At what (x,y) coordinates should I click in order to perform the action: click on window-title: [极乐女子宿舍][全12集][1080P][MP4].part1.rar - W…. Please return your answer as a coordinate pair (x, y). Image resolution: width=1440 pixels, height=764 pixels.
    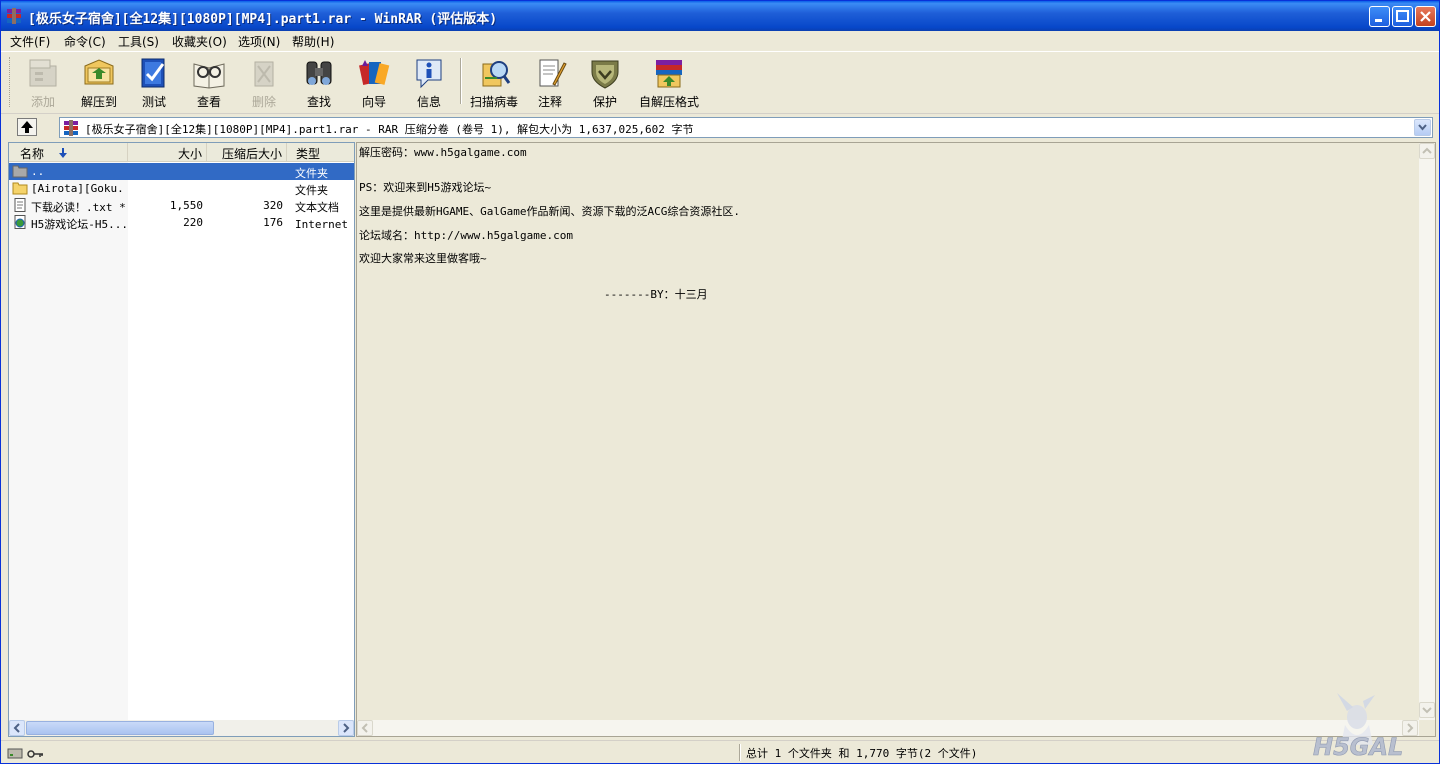
    Looking at the image, I should click on (263, 19).